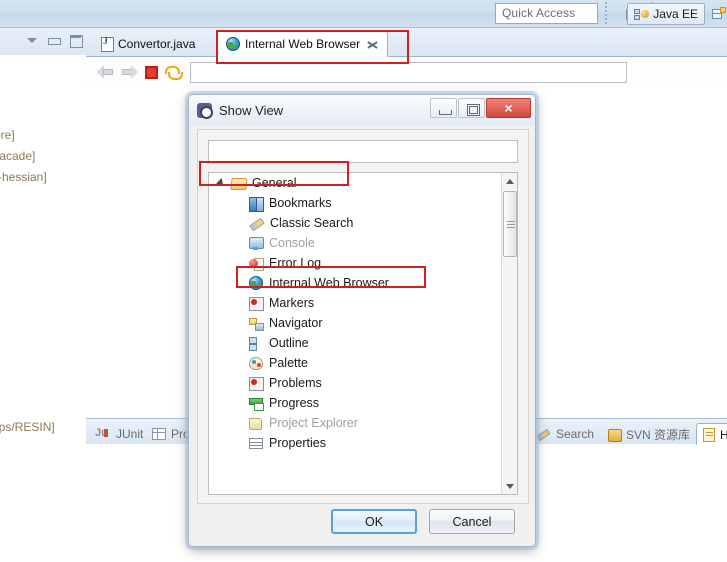  What do you see at coordinates (296, 323) in the screenshot?
I see `tree-item-label: Navigator` at bounding box center [296, 323].